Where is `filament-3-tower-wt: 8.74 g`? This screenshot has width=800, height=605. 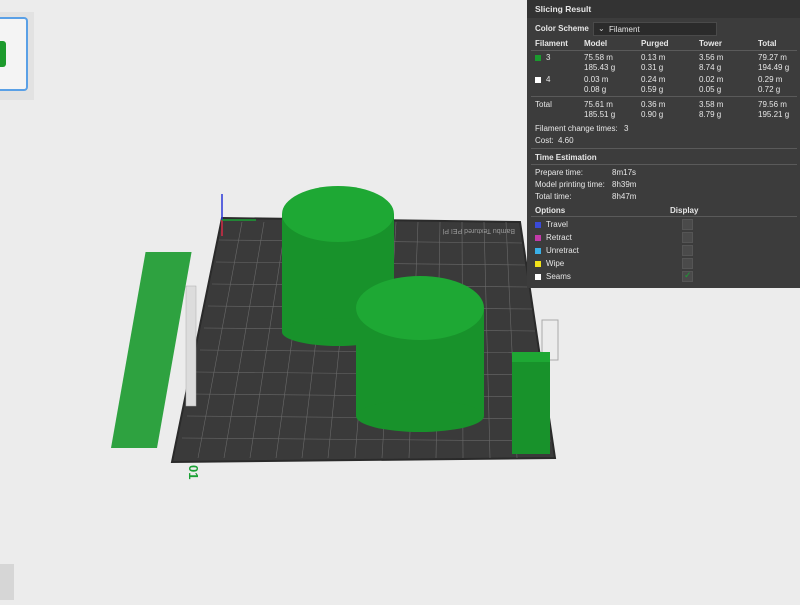 filament-3-tower-wt: 8.74 g is located at coordinates (710, 67).